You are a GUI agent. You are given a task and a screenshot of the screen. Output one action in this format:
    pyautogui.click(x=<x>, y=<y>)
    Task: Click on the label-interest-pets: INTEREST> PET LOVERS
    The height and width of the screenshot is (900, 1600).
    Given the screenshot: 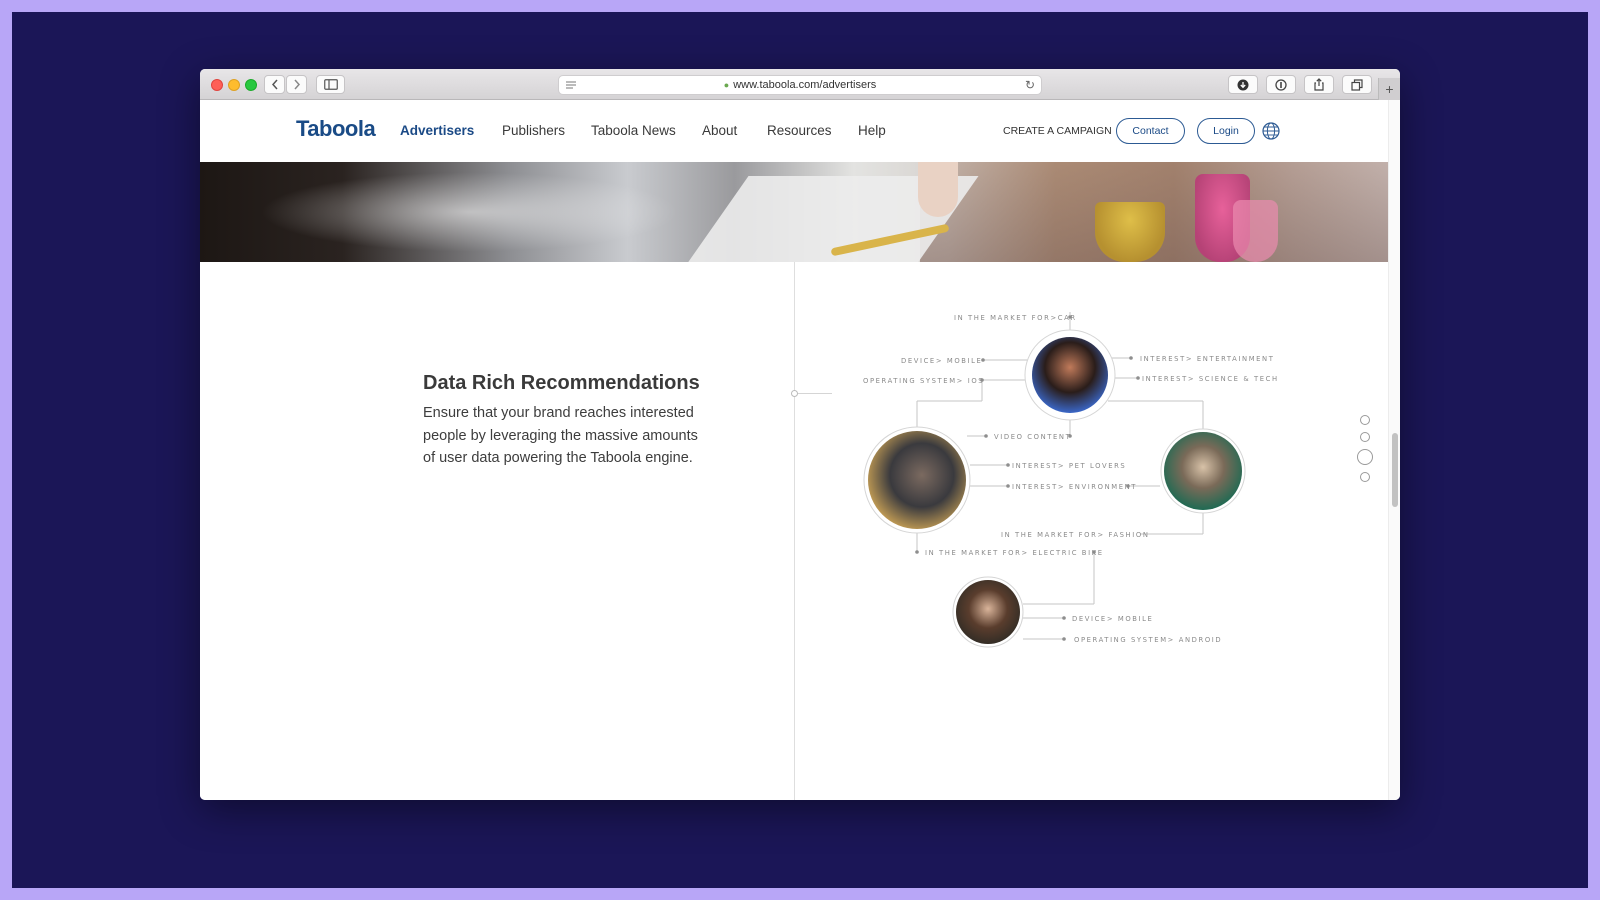 What is the action you would take?
    pyautogui.click(x=1069, y=466)
    